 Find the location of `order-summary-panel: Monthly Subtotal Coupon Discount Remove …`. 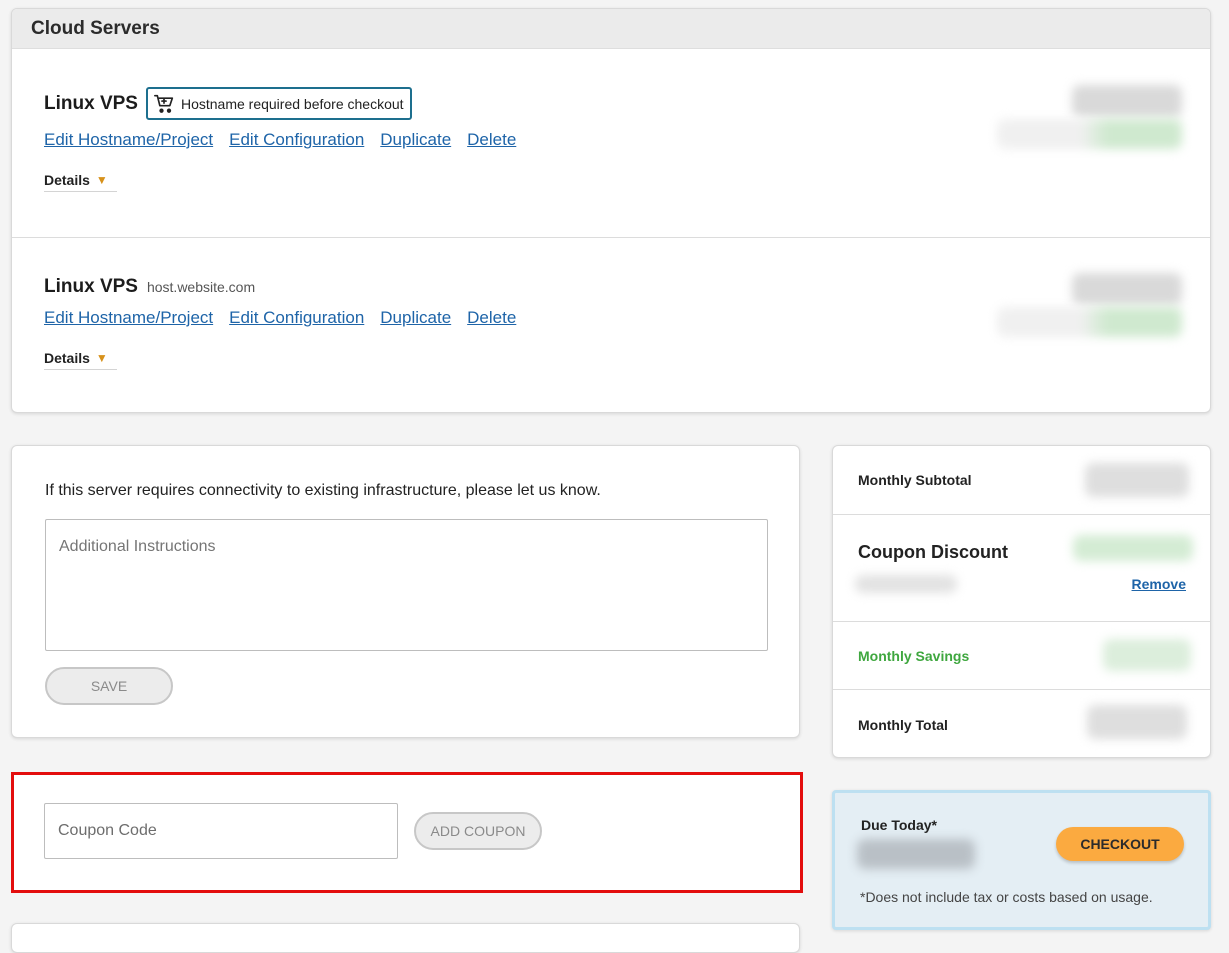

order-summary-panel: Monthly Subtotal Coupon Discount Remove … is located at coordinates (1021, 601).